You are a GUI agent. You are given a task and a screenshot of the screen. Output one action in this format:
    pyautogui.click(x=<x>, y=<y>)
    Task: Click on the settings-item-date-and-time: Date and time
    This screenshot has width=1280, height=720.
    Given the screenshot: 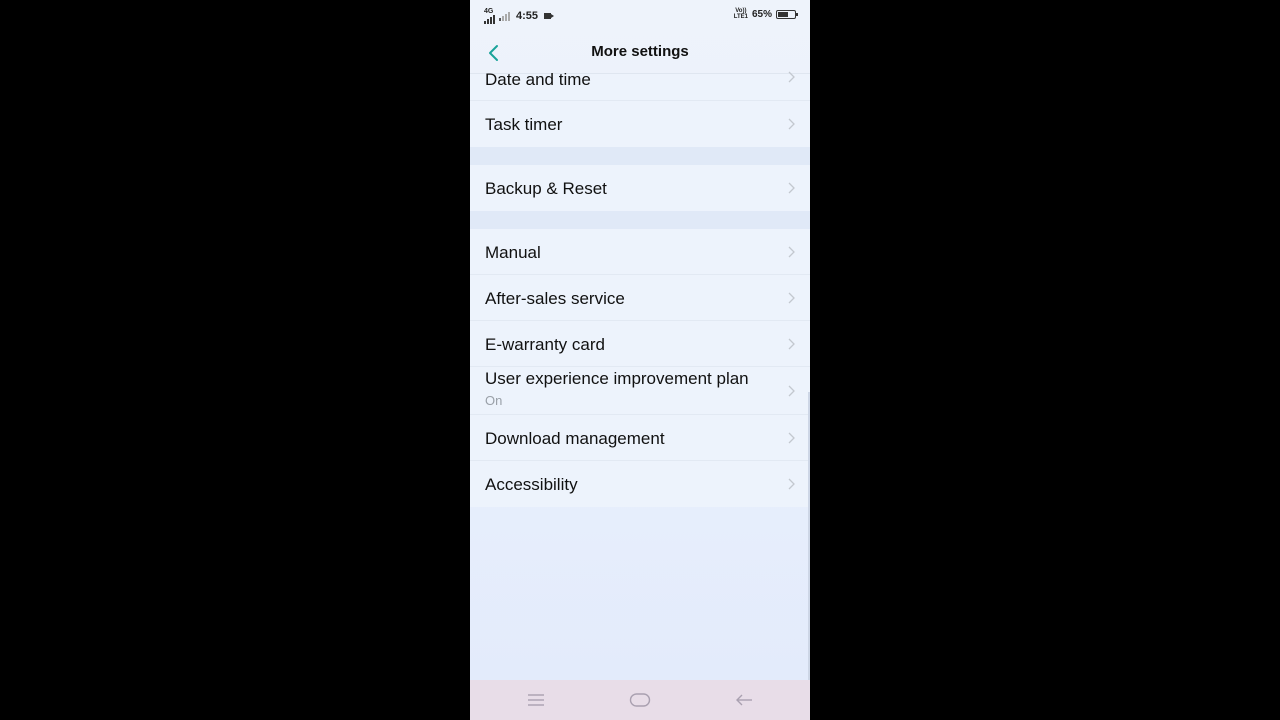 What is the action you would take?
    pyautogui.click(x=640, y=85)
    